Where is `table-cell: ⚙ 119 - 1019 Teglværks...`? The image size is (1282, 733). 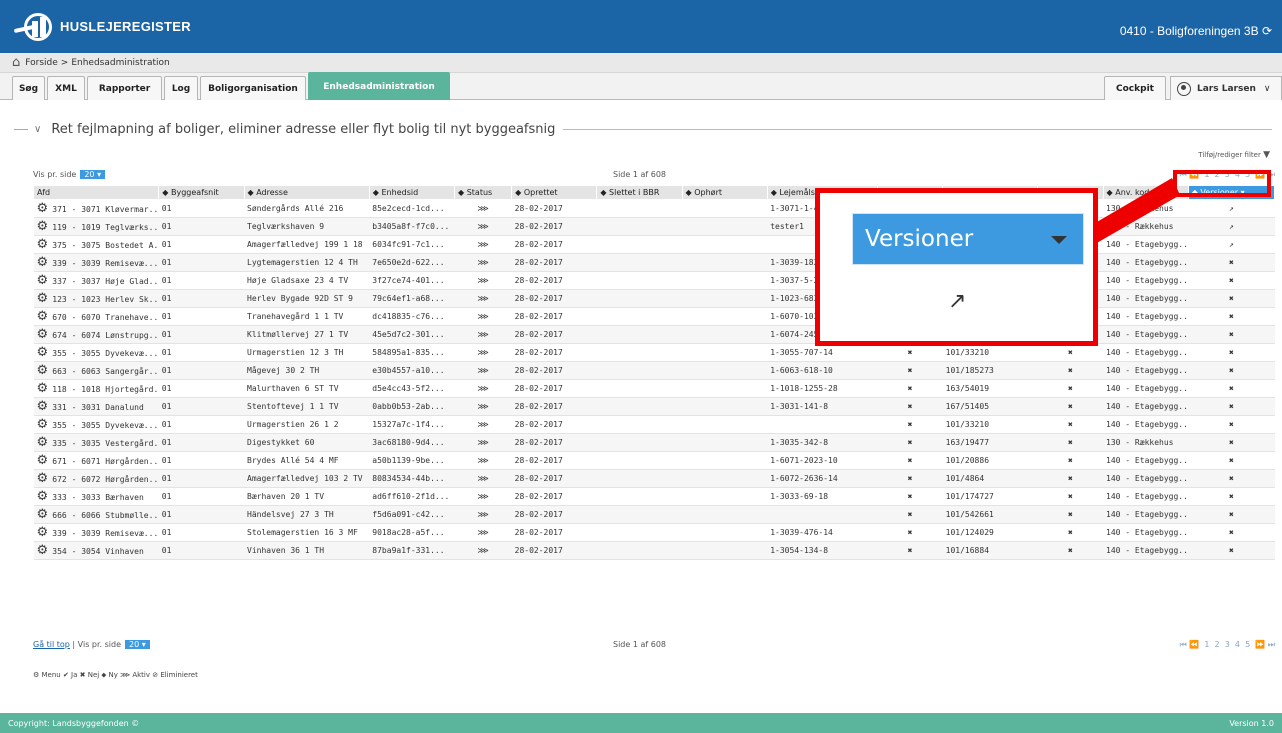 table-cell: ⚙ 119 - 1019 Teglværks... is located at coordinates (96, 226).